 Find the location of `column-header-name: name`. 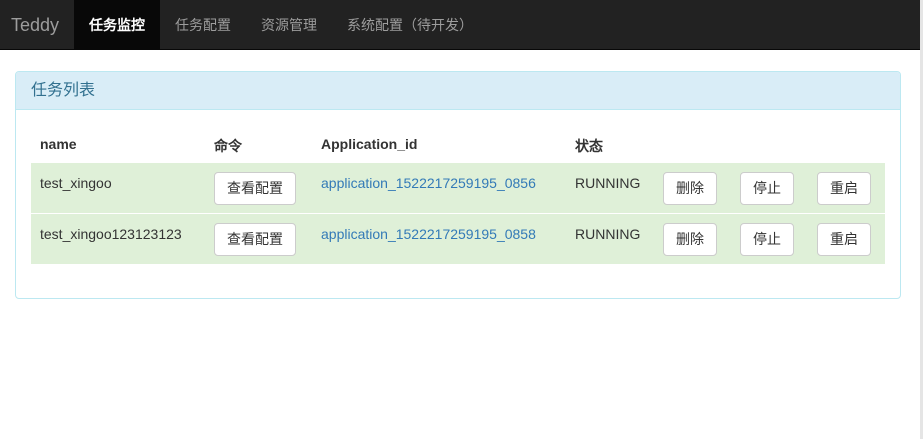

column-header-name: name is located at coordinates (58, 144).